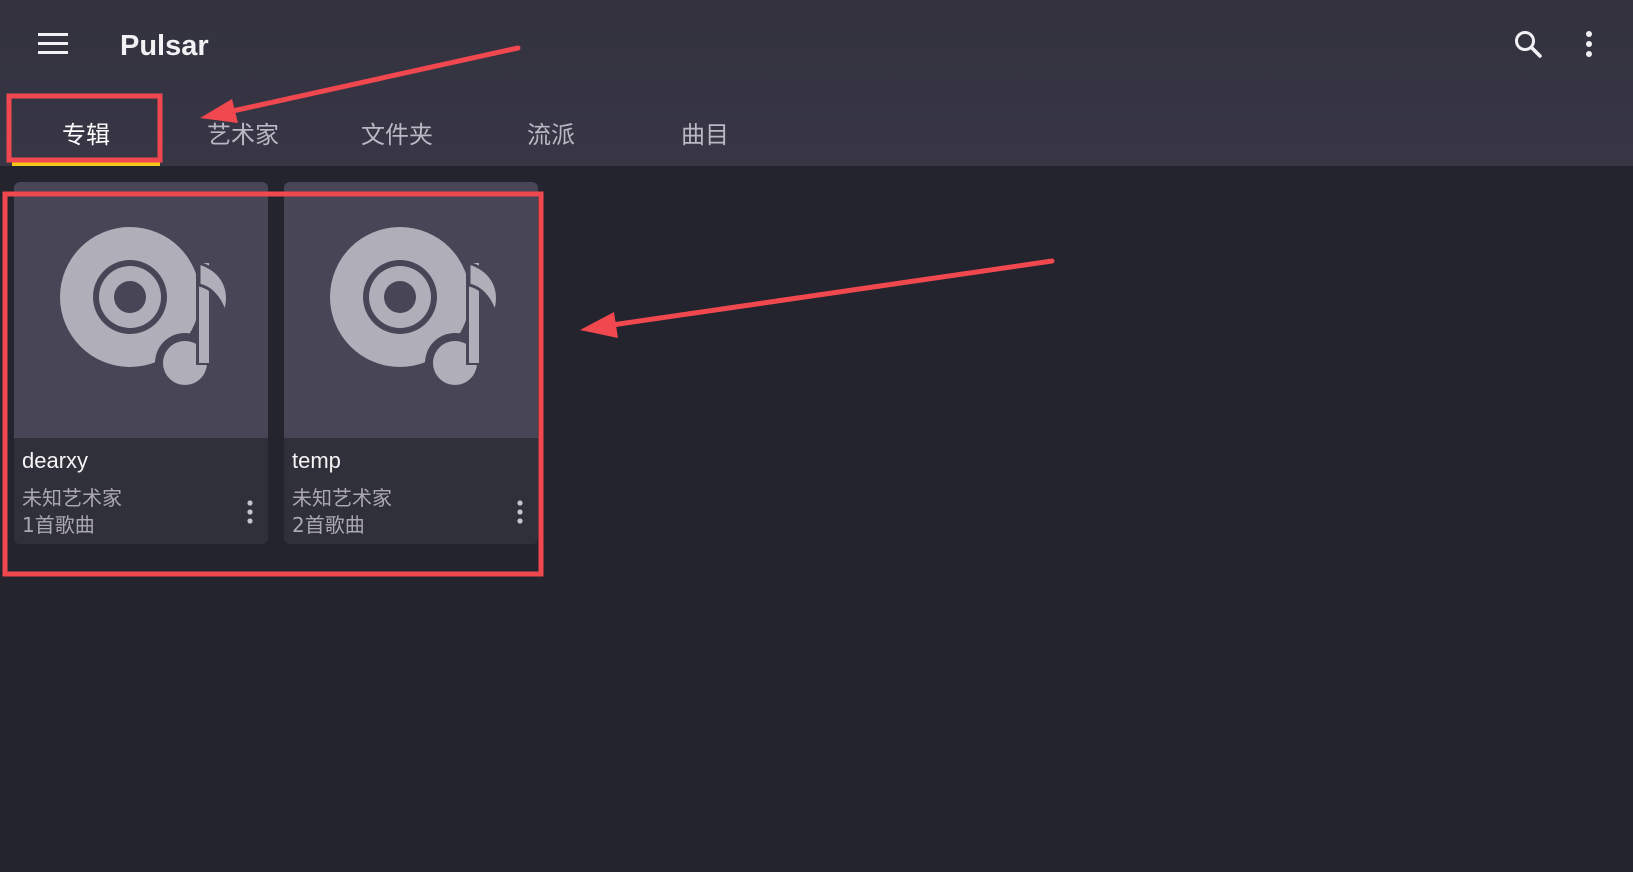 This screenshot has width=1633, height=872. What do you see at coordinates (817, 298) in the screenshot?
I see `annotation-arrow-albums` at bounding box center [817, 298].